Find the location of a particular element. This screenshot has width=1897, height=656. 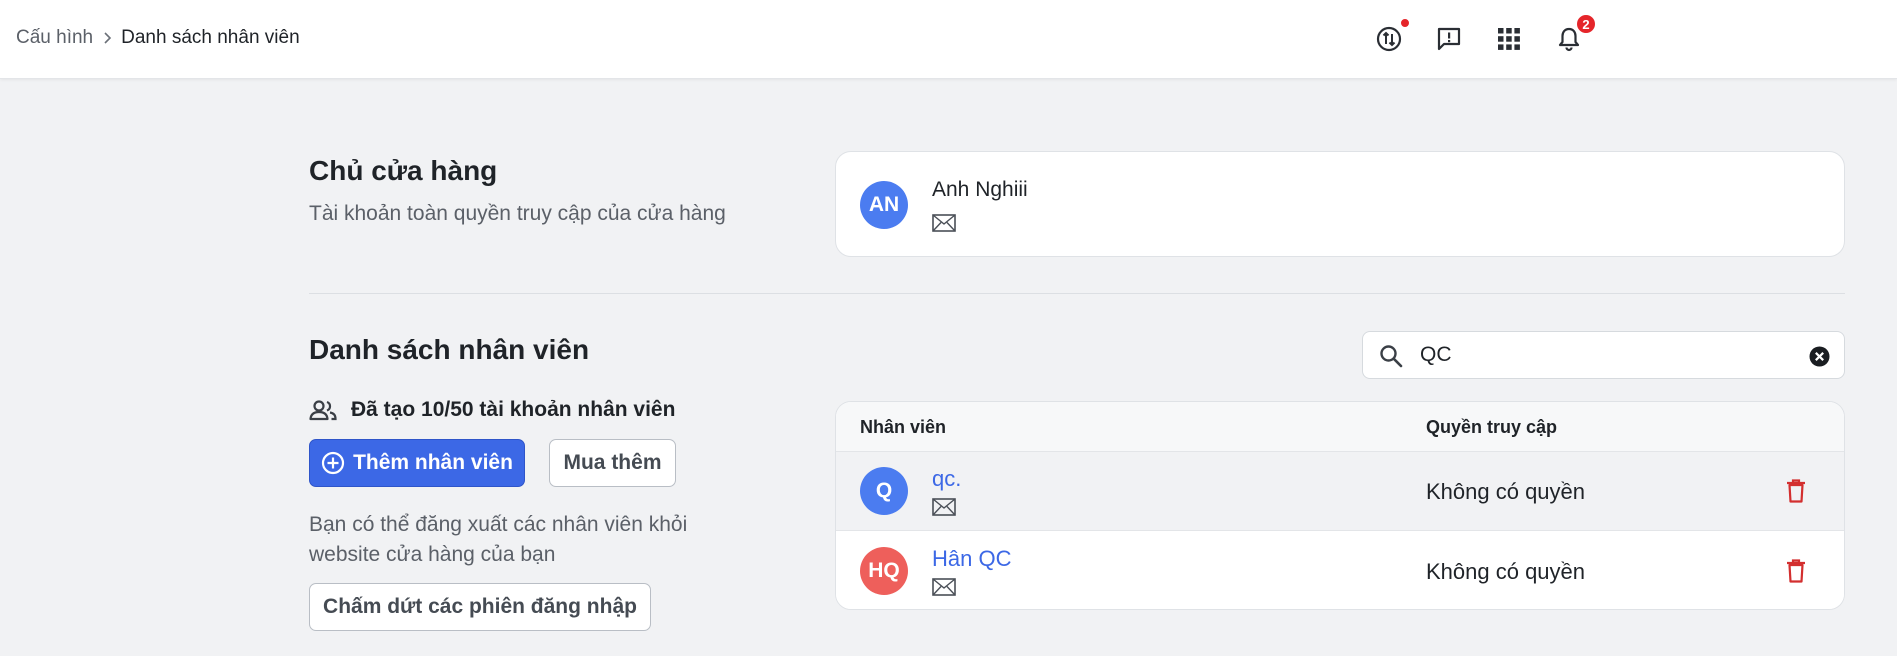

staff-count: Đã tạo 10/50 tài khoản nhân viên is located at coordinates (492, 410).